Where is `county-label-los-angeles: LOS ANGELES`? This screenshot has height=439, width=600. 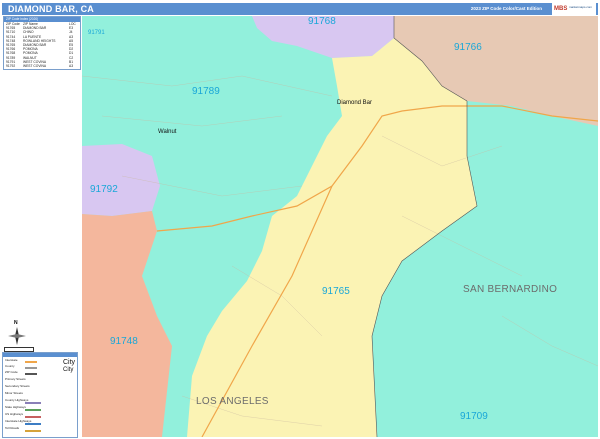 county-label-los-angeles: LOS ANGELES is located at coordinates (232, 401).